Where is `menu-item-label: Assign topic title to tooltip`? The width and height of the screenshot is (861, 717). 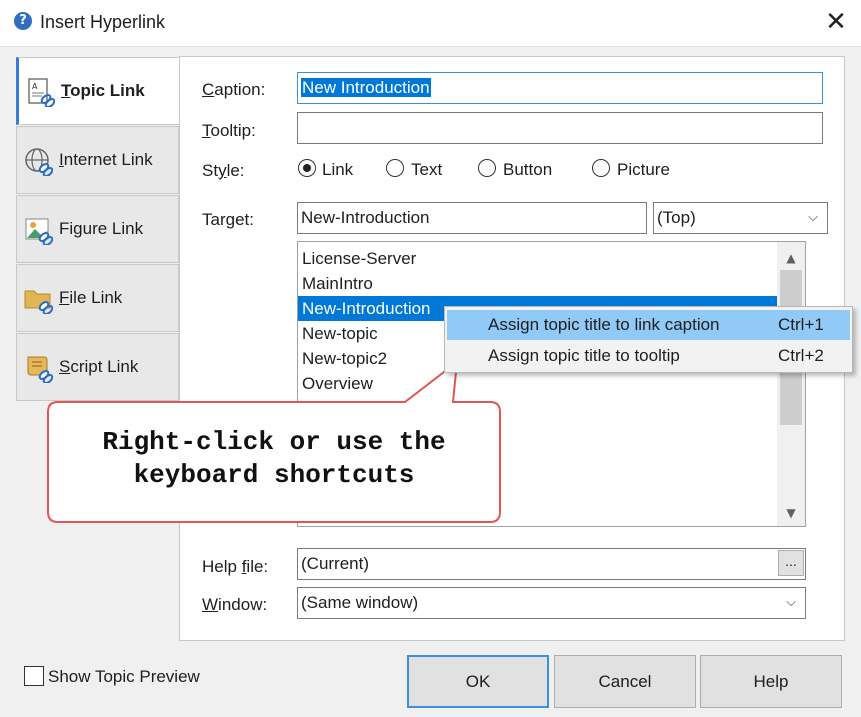
menu-item-label: Assign topic title to tooltip is located at coordinates (584, 355).